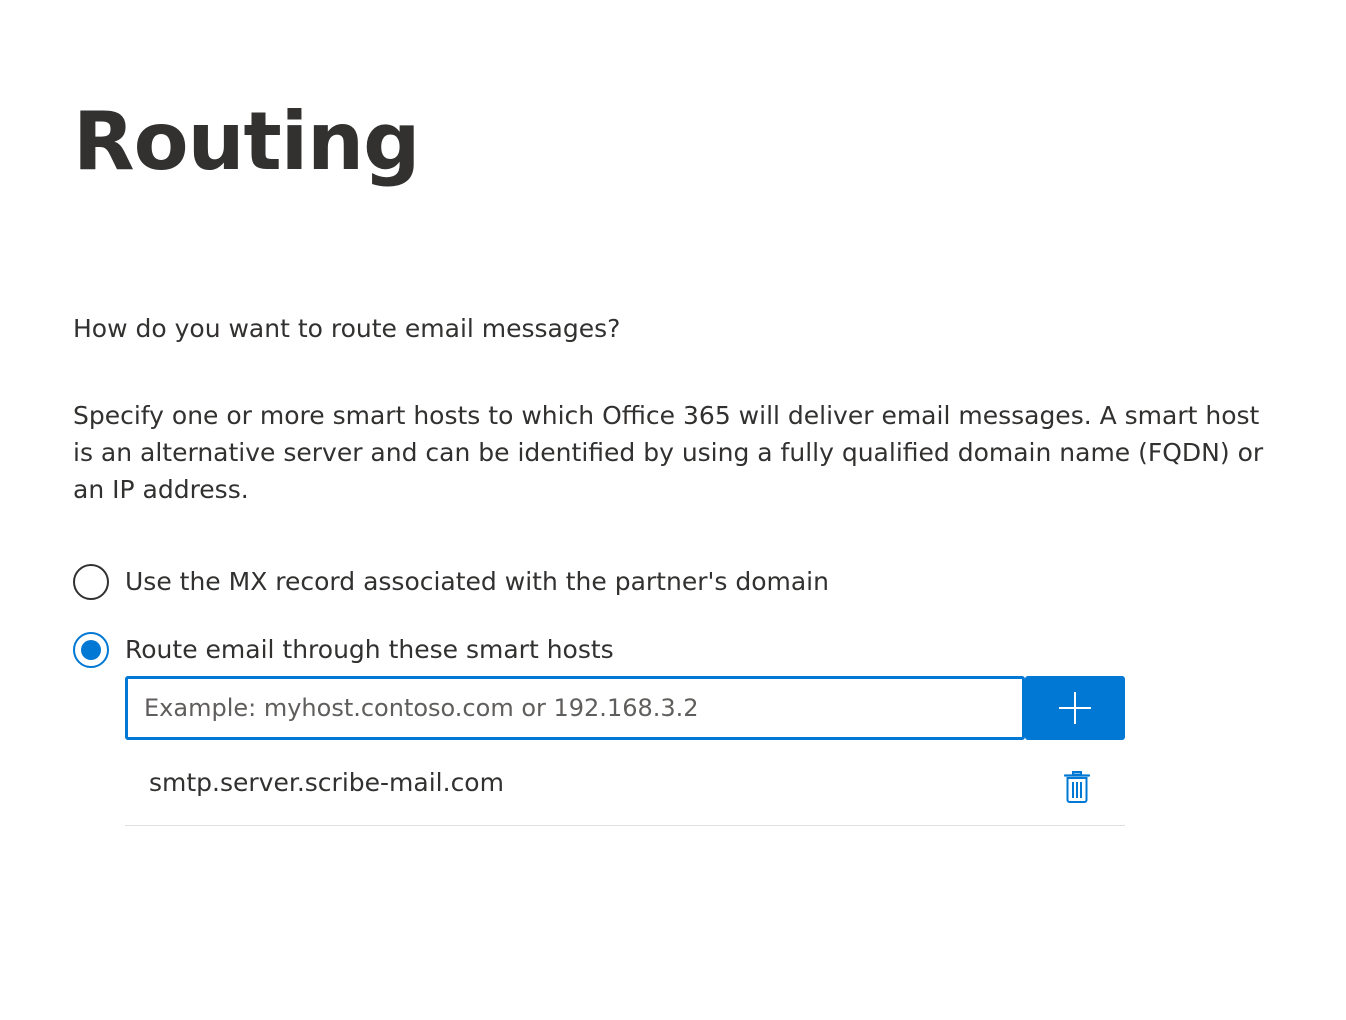 The width and height of the screenshot is (1346, 1020). I want to click on trash-icon, so click(1077, 787).